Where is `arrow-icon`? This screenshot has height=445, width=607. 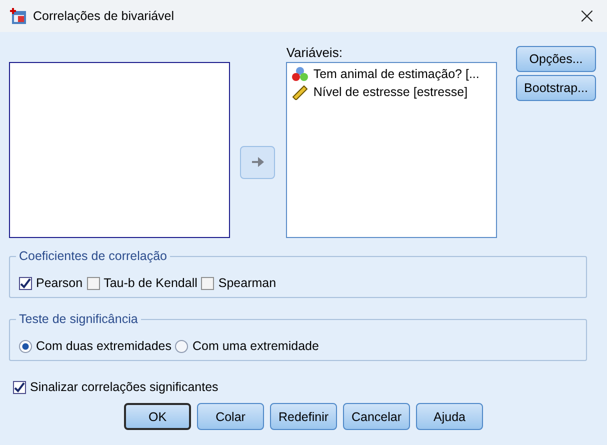 arrow-icon is located at coordinates (257, 162).